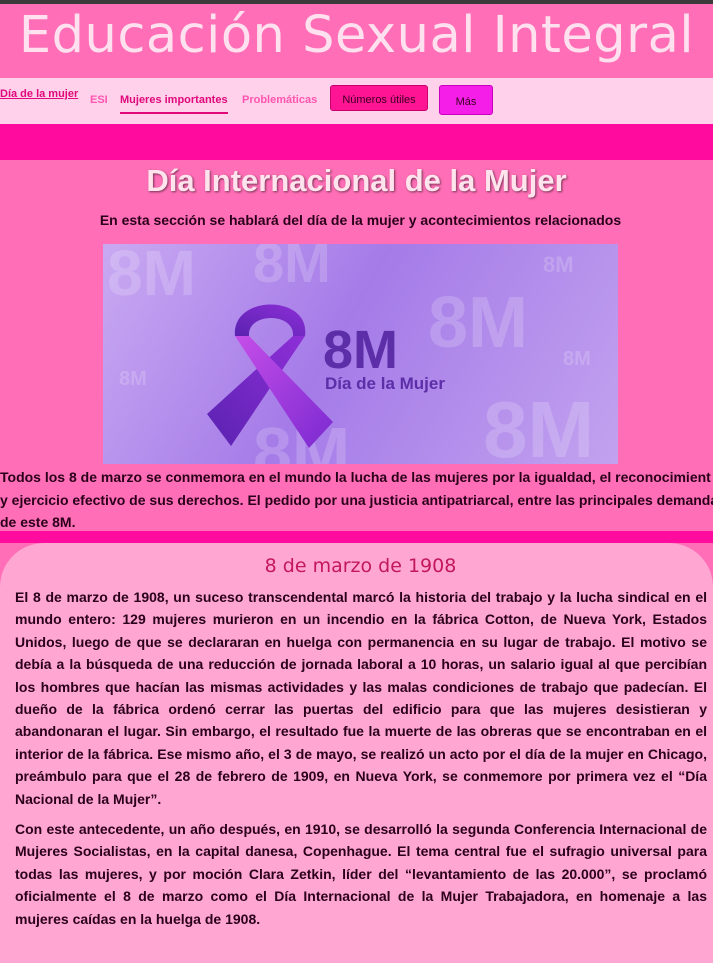  What do you see at coordinates (379, 98) in the screenshot?
I see `numeros-utiles-button: Números útiles` at bounding box center [379, 98].